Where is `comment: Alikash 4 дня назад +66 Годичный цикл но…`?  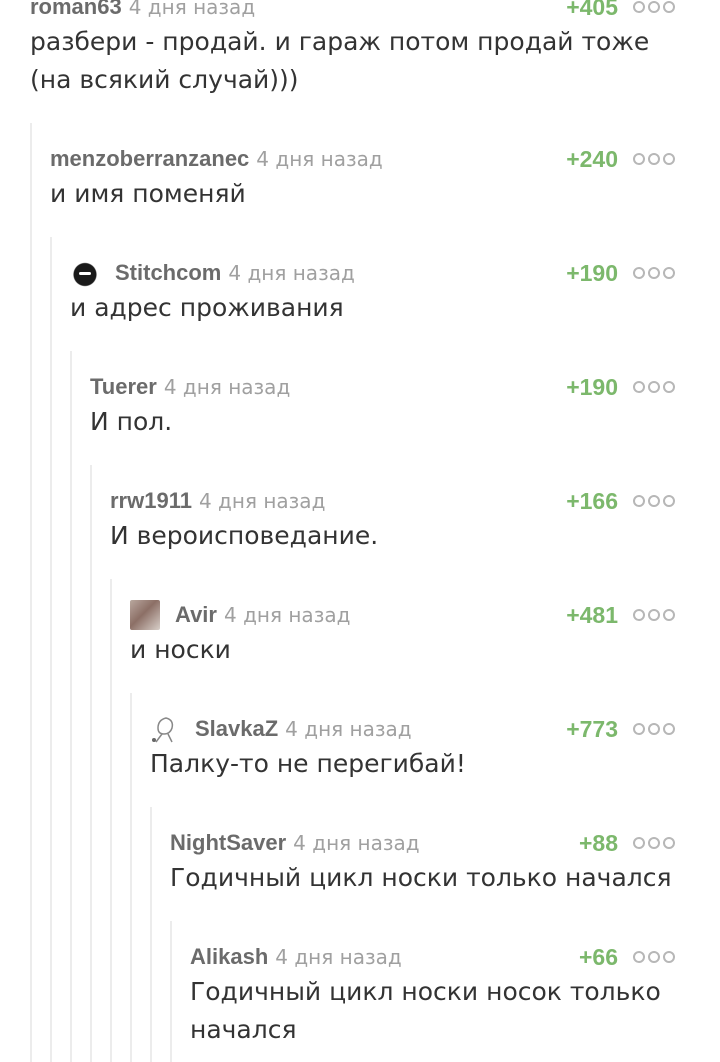 comment: Alikash 4 дня назад +66 Годичный цикл но… is located at coordinates (455, 995).